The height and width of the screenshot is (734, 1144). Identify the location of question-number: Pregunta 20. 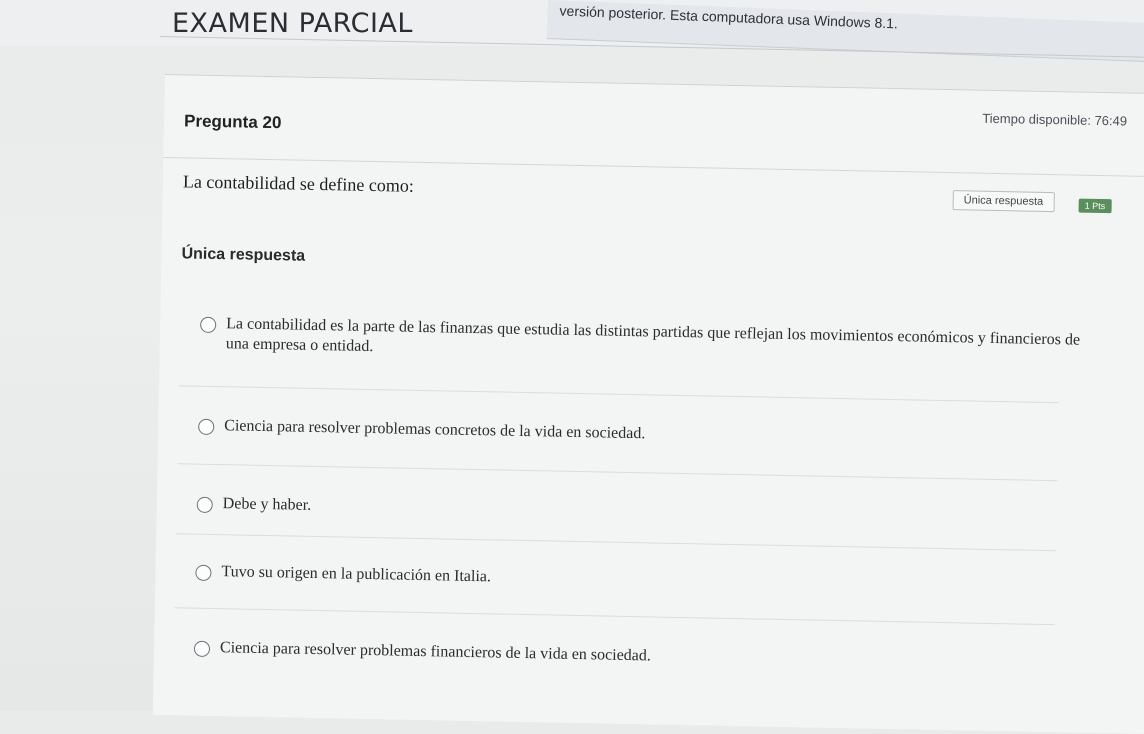
(232, 122).